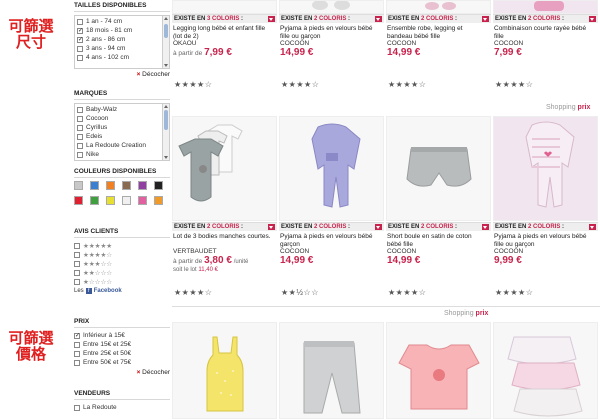 The height and width of the screenshot is (419, 600). What do you see at coordinates (165, 42) in the screenshot?
I see `size-scrollbar` at bounding box center [165, 42].